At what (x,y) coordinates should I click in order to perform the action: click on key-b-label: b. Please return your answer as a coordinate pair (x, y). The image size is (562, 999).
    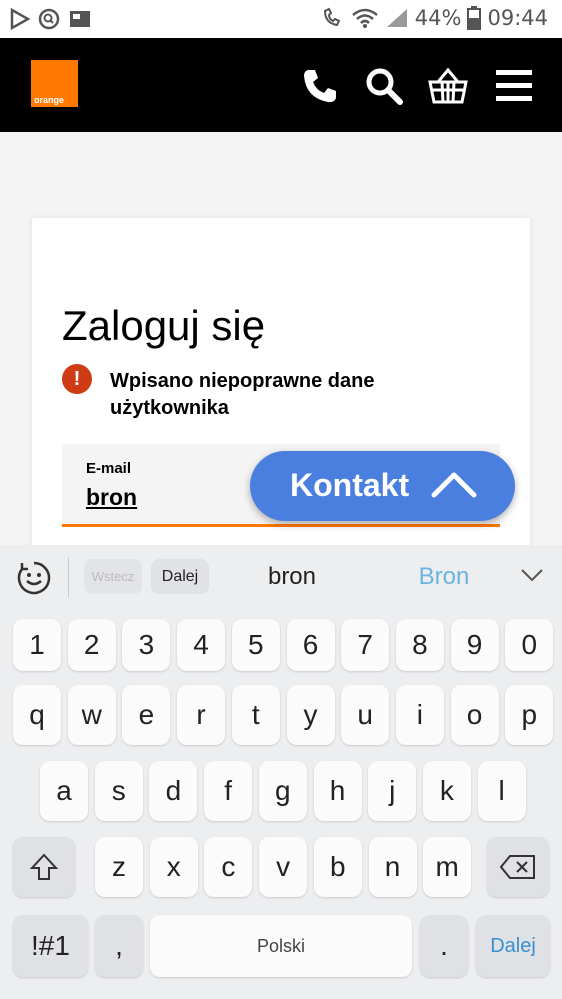
    Looking at the image, I should click on (338, 866).